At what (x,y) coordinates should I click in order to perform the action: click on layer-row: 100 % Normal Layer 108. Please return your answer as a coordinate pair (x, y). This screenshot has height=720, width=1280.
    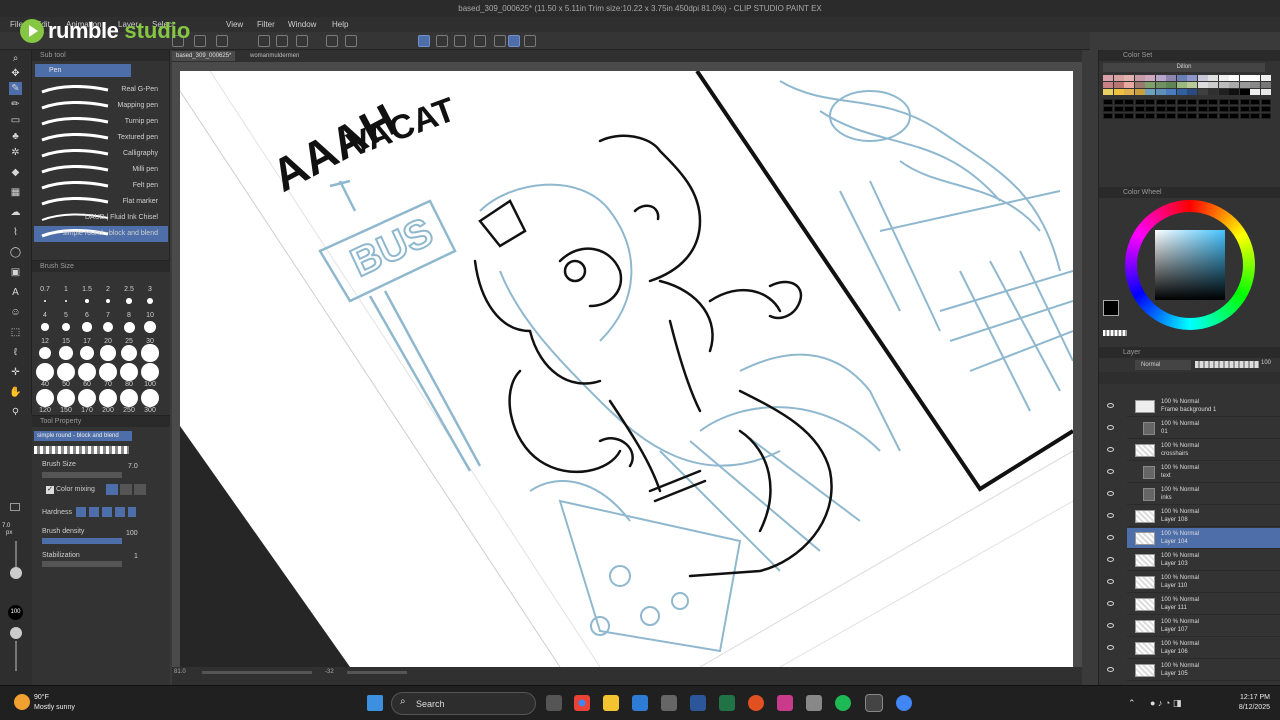
    Looking at the image, I should click on (1193, 516).